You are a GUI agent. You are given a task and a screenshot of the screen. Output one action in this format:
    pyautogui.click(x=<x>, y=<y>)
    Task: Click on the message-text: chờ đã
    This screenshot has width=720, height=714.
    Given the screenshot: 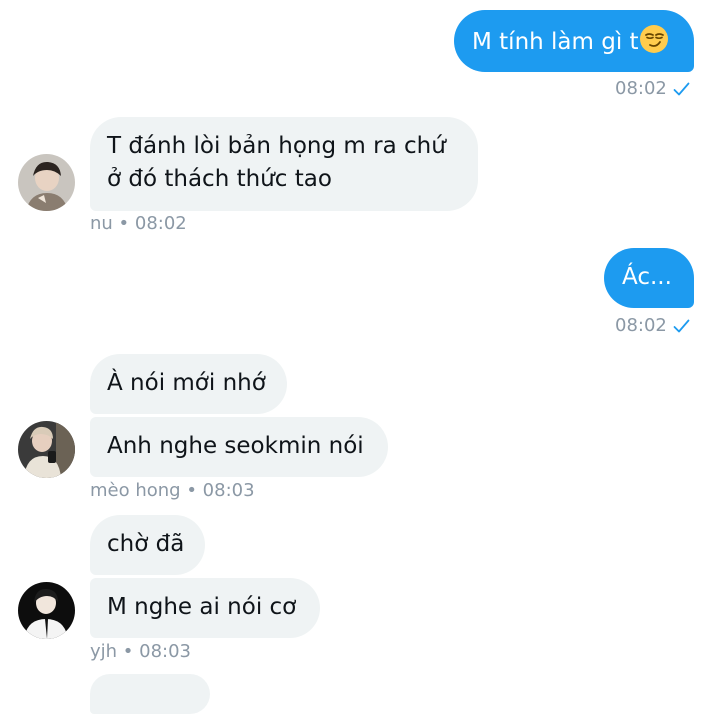 What is the action you would take?
    pyautogui.click(x=146, y=544)
    